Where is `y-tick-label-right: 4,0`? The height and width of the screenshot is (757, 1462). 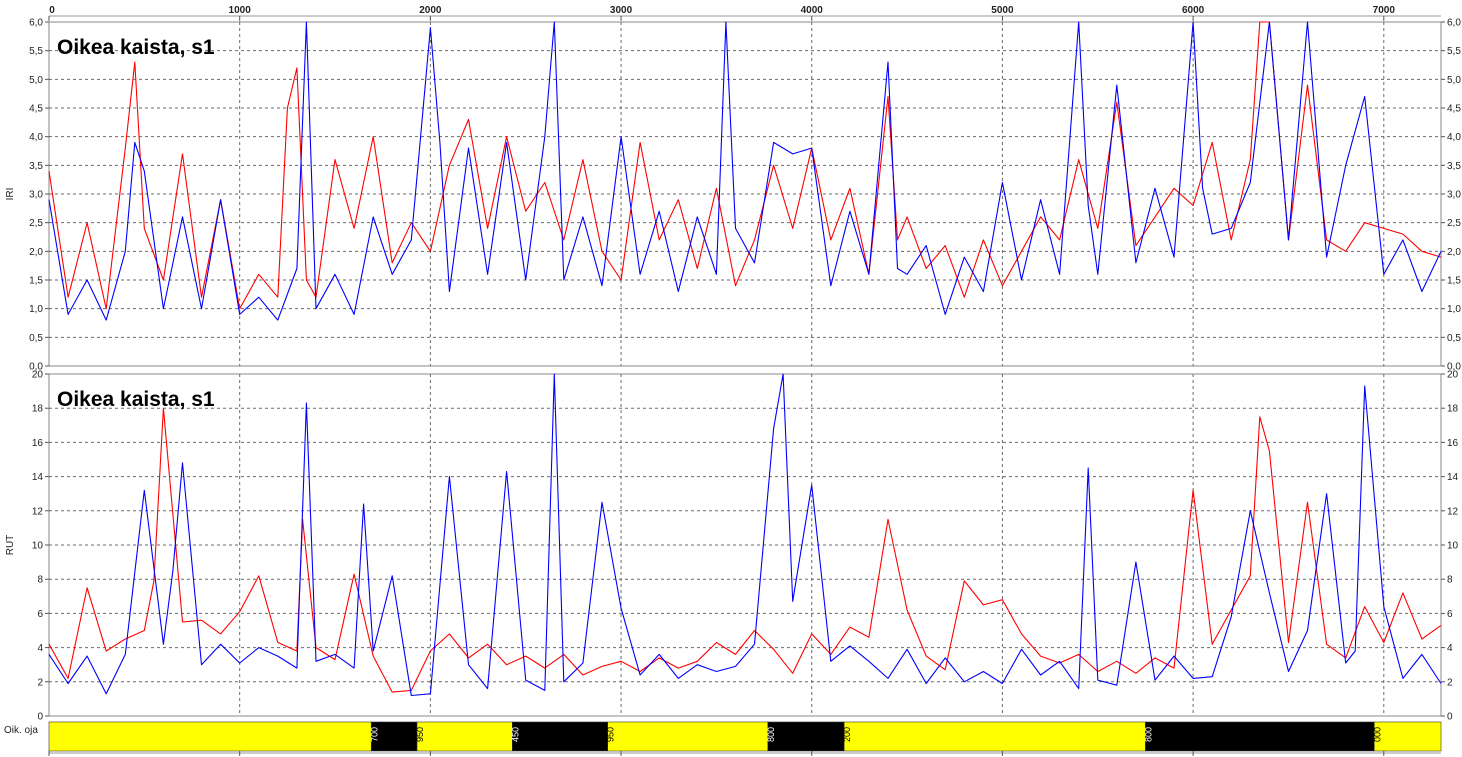
y-tick-label-right: 4,0 is located at coordinates (1454, 137).